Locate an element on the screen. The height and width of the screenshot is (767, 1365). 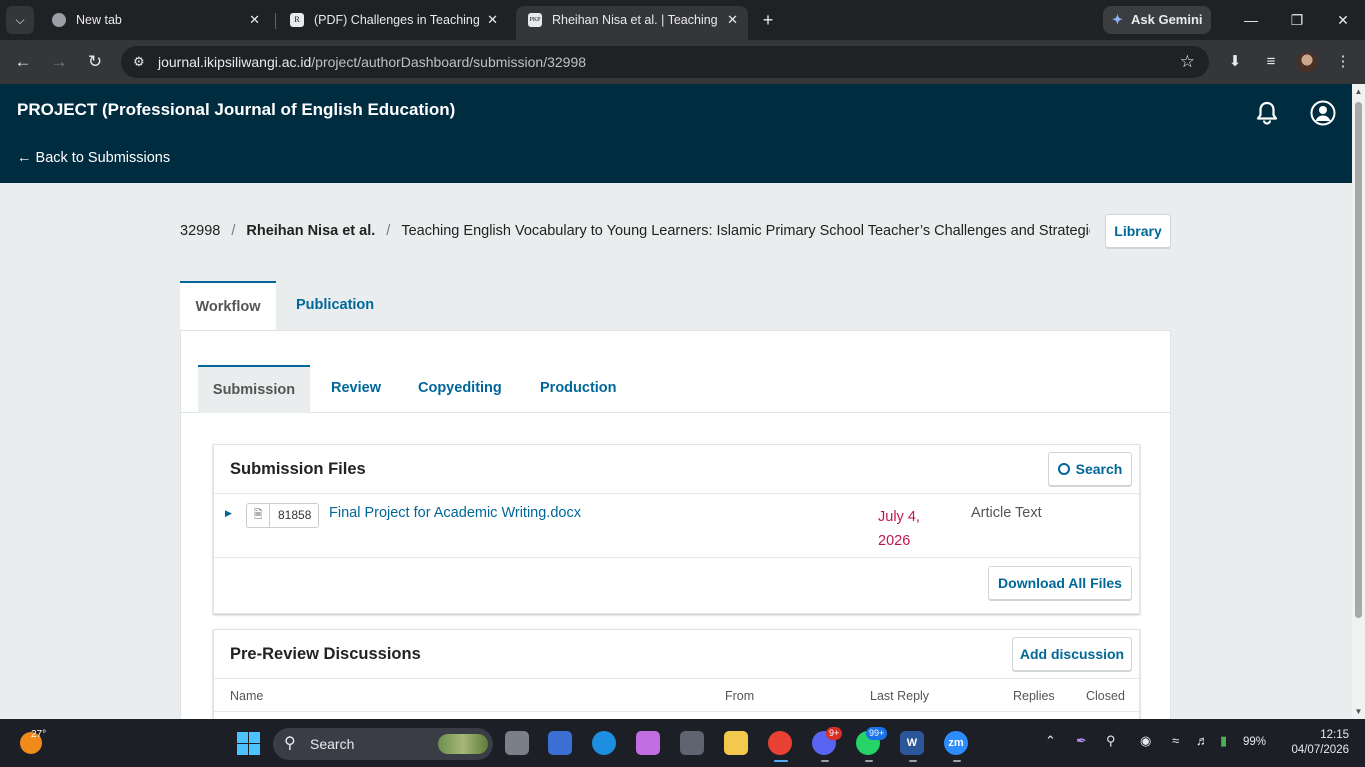
new-tab-plus-icon: + is located at coordinates (768, 20).